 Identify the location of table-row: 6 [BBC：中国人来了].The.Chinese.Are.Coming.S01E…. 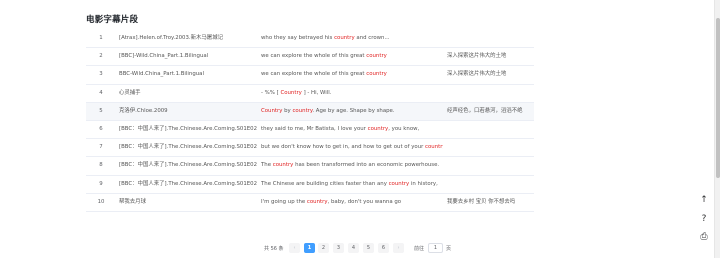
(310, 130).